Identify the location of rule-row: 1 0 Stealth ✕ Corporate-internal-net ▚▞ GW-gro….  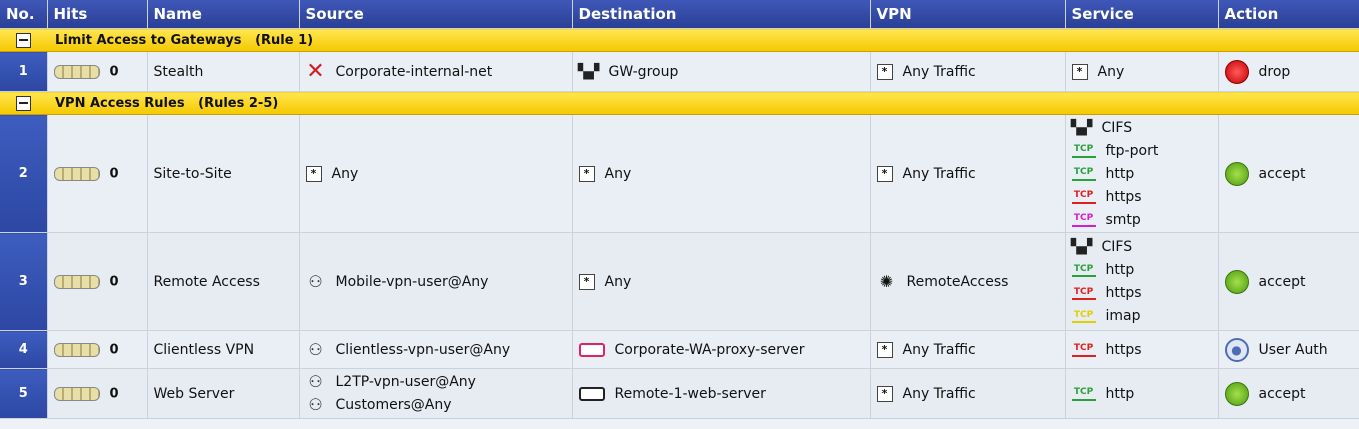
(679, 71).